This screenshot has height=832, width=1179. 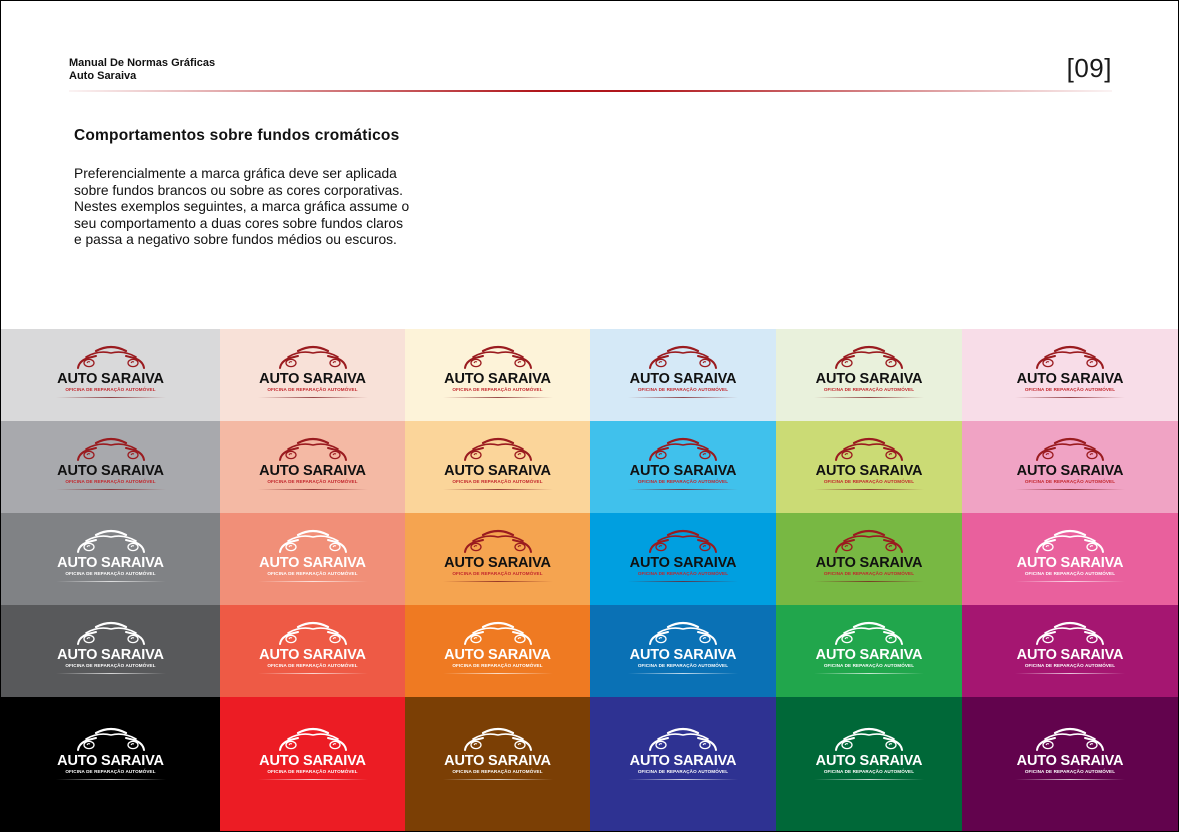 What do you see at coordinates (142, 63) in the screenshot?
I see `document-title: Manual De Normas Gráficas` at bounding box center [142, 63].